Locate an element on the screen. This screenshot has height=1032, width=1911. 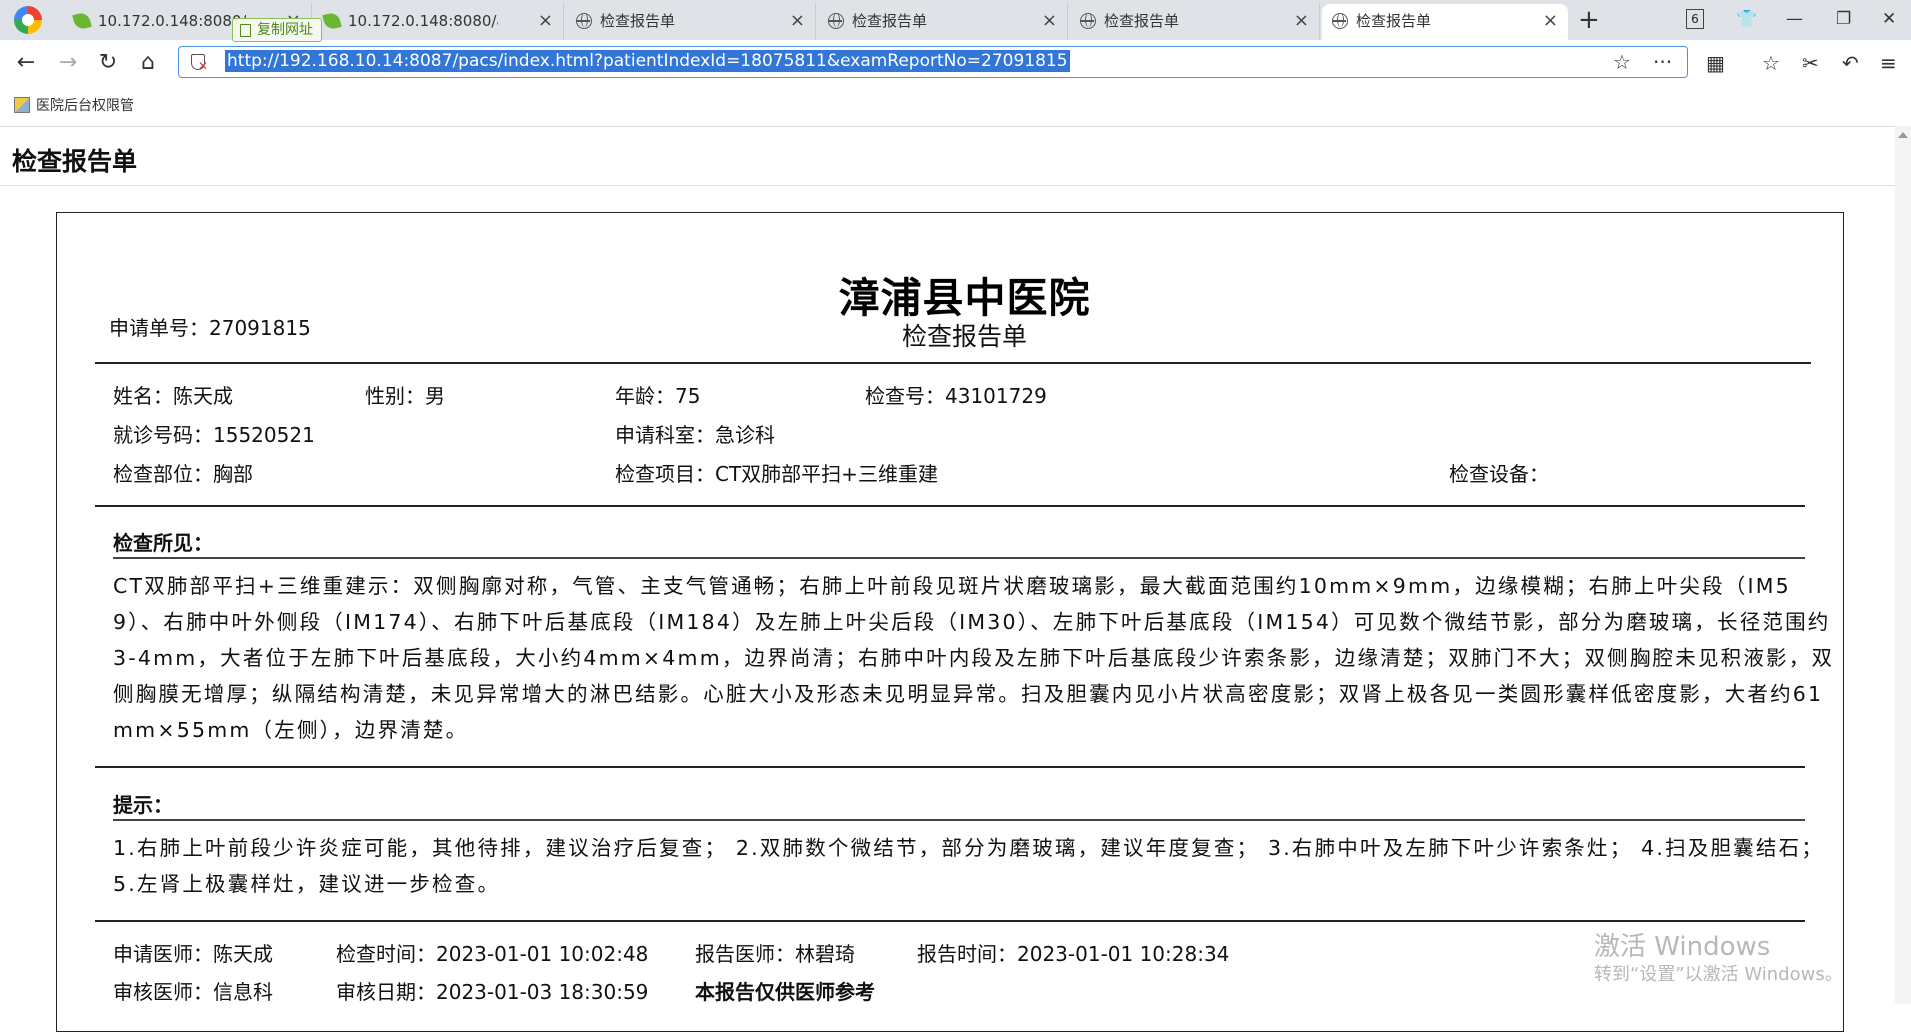
back-button: ← is located at coordinates (26, 63).